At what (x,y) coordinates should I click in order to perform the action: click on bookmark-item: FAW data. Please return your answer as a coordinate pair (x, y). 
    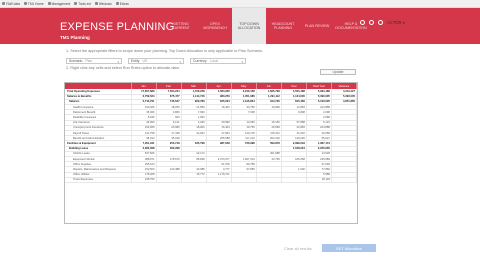
    Looking at the image, I should click on (11, 4).